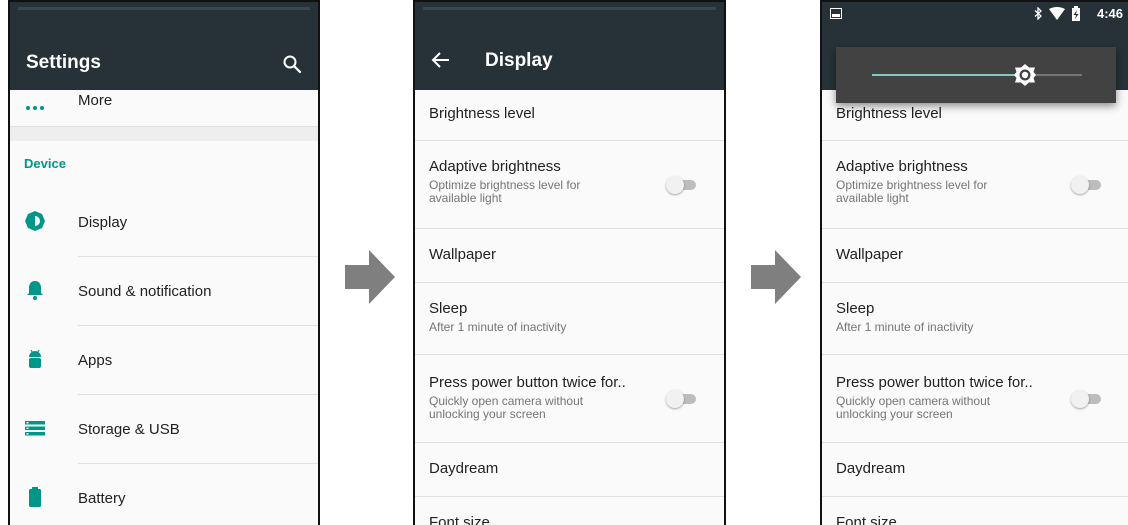 Image resolution: width=1128 pixels, height=525 pixels. I want to click on search-icon, so click(292, 64).